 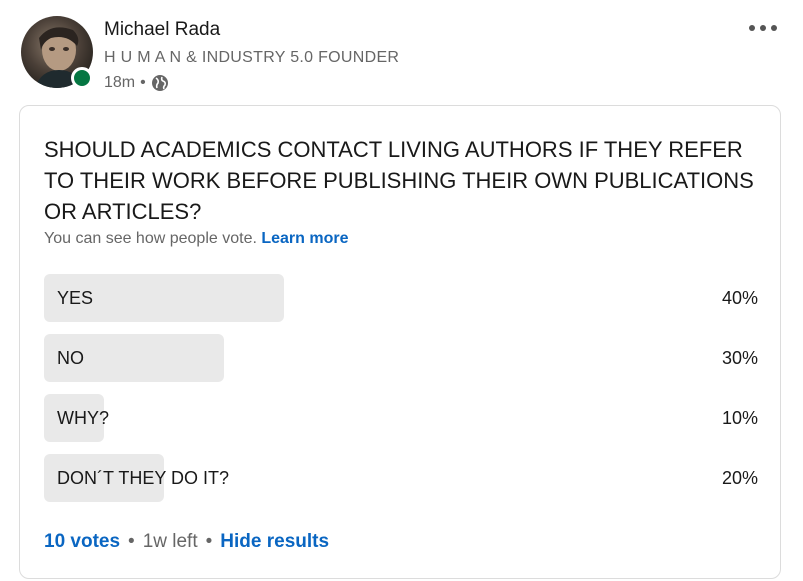 I want to click on poll-option-label: DON´T THEY DO IT?, so click(x=143, y=478).